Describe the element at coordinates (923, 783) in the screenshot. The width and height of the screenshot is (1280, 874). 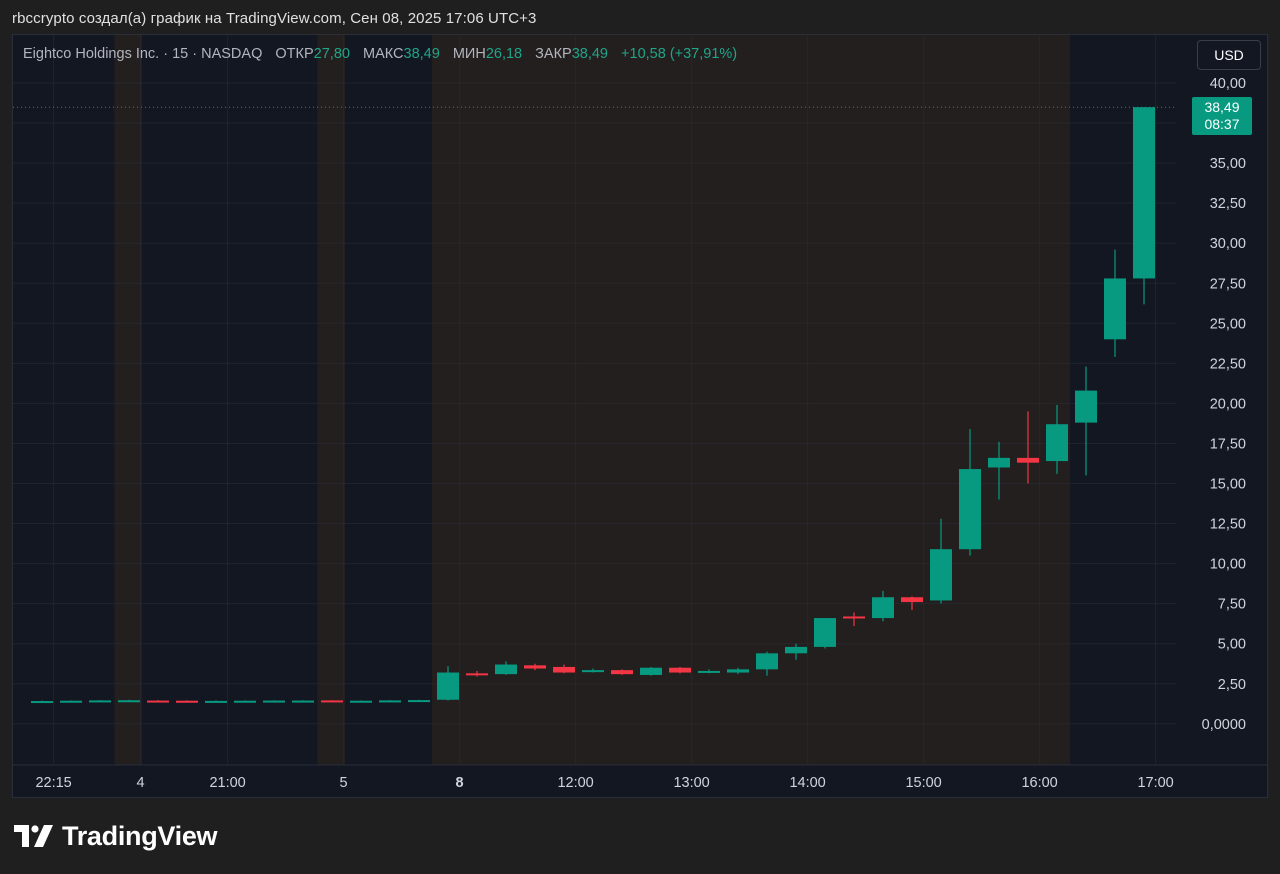
I see `time-tick-label-8: 15:00` at that location.